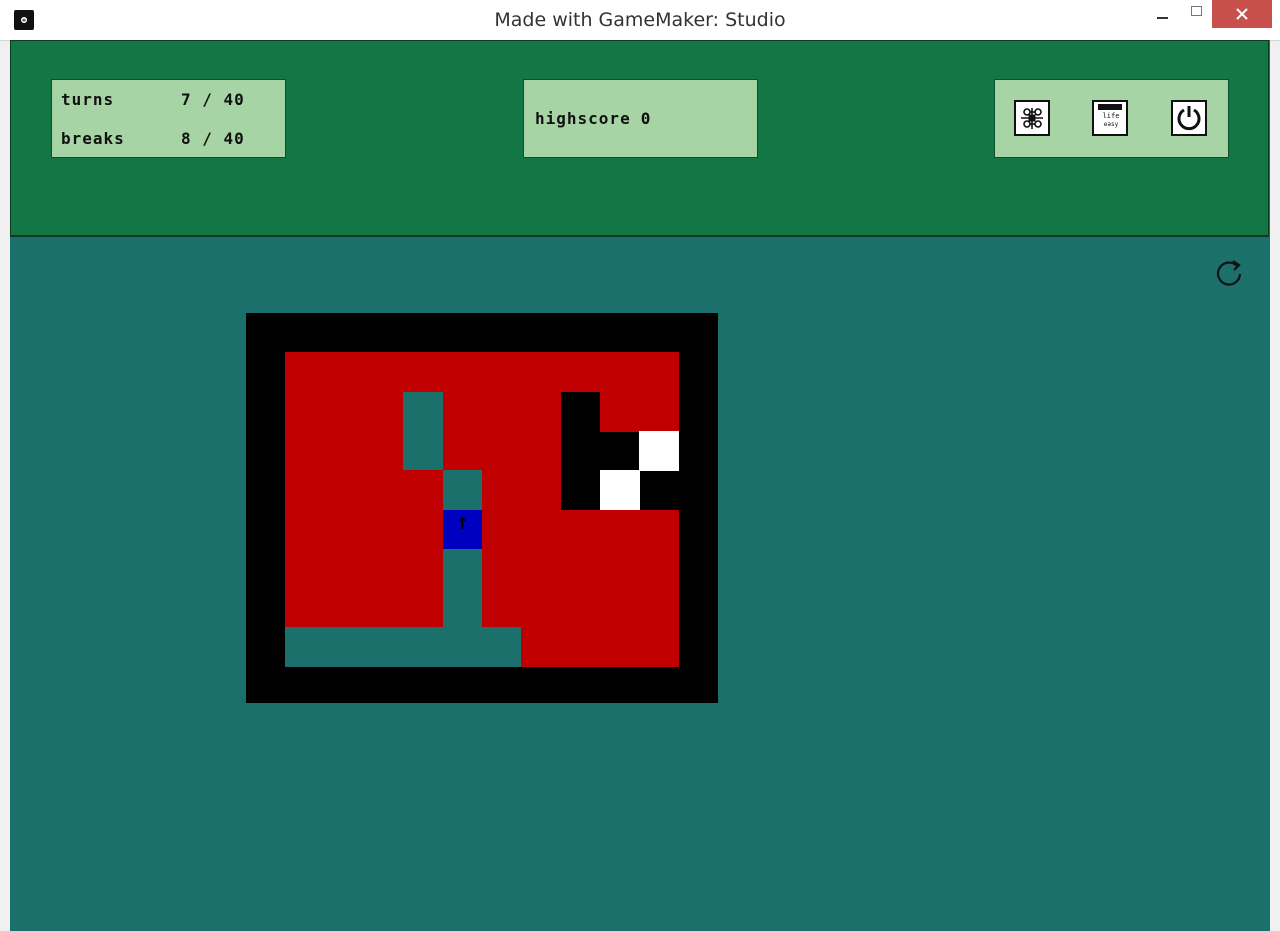  Describe the element at coordinates (168, 118) in the screenshot. I see `stats-panel: turns 7 / 40 breaks 8 / 40` at that location.